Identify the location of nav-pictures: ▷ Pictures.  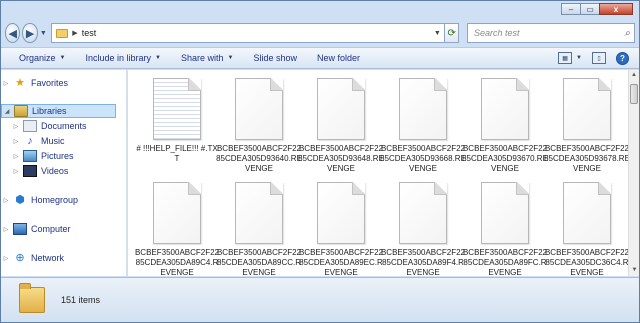
(42, 156).